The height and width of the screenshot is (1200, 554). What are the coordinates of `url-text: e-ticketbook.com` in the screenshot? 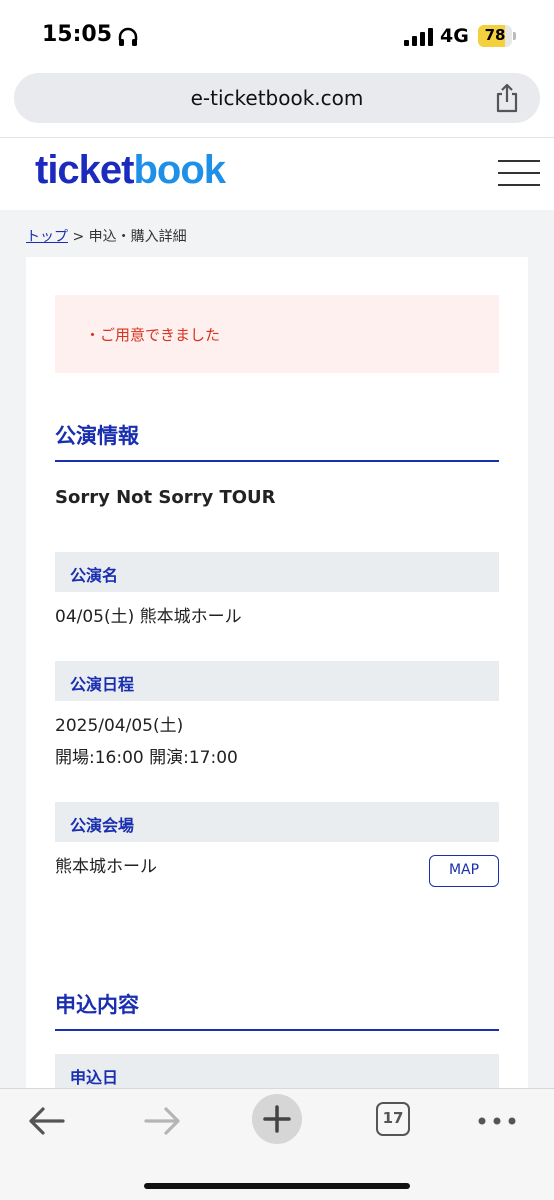 It's located at (277, 98).